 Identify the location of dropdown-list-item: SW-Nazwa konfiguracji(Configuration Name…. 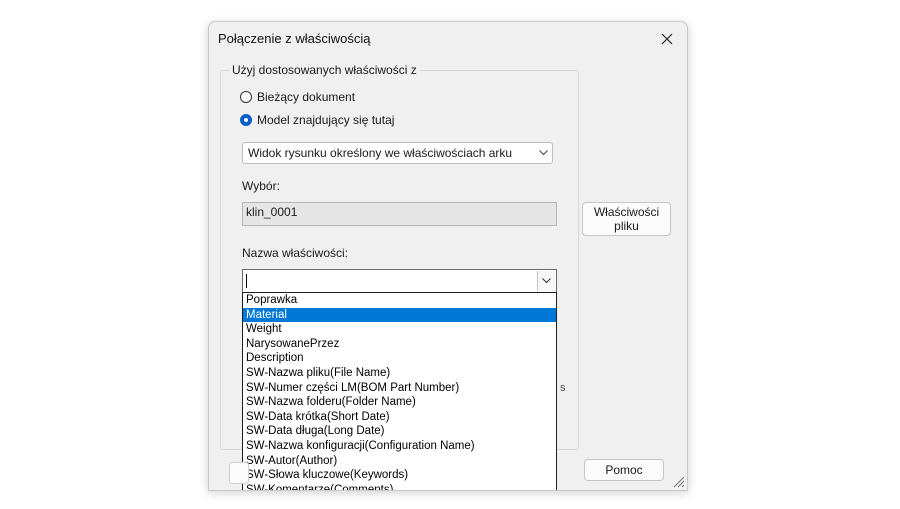
(399, 446).